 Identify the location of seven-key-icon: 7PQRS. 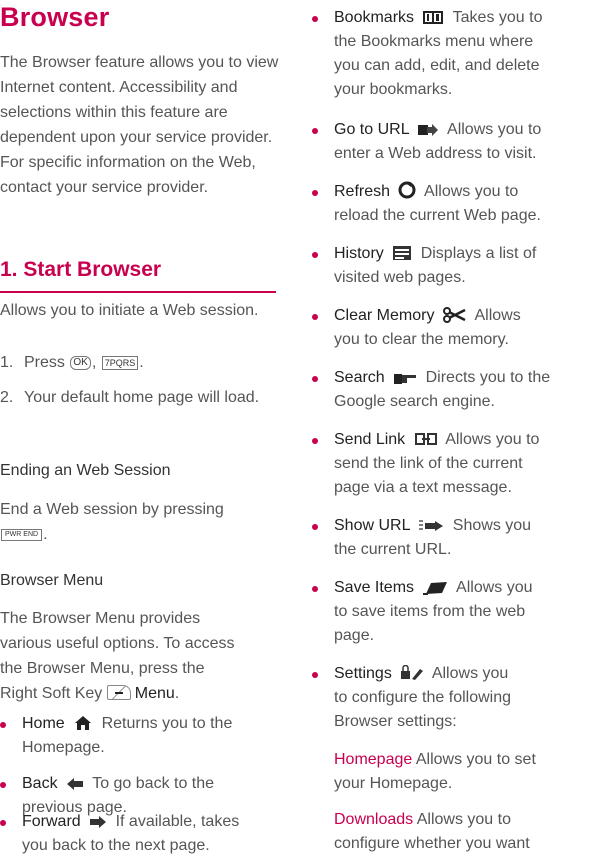
(120, 362).